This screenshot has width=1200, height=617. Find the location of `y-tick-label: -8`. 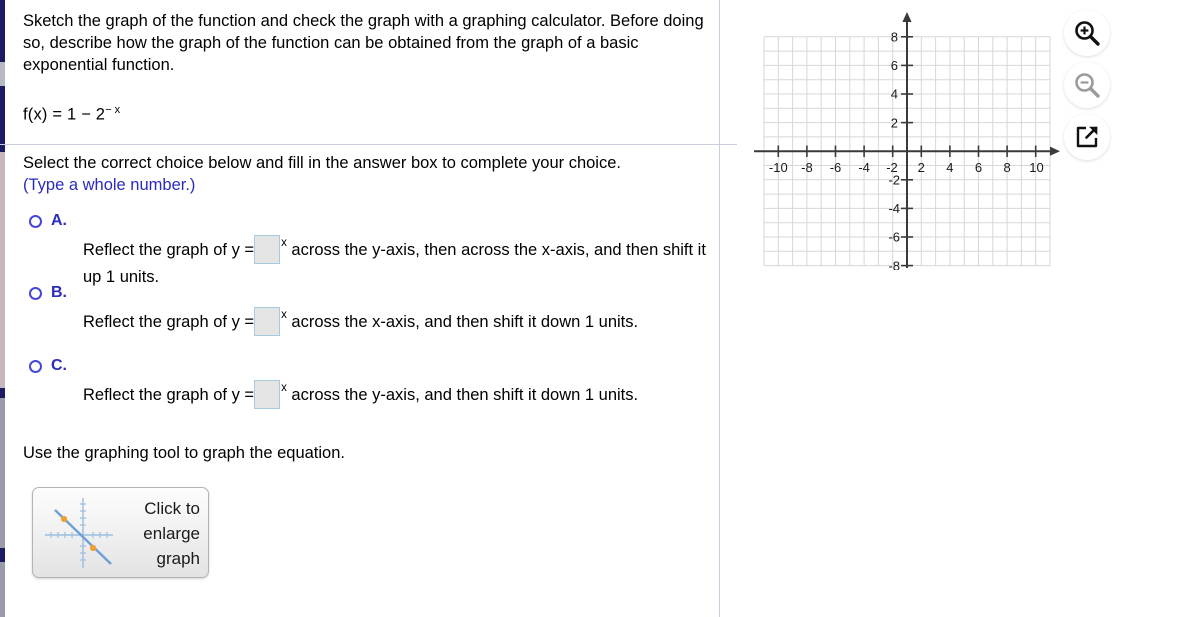

y-tick-label: -8 is located at coordinates (894, 264).